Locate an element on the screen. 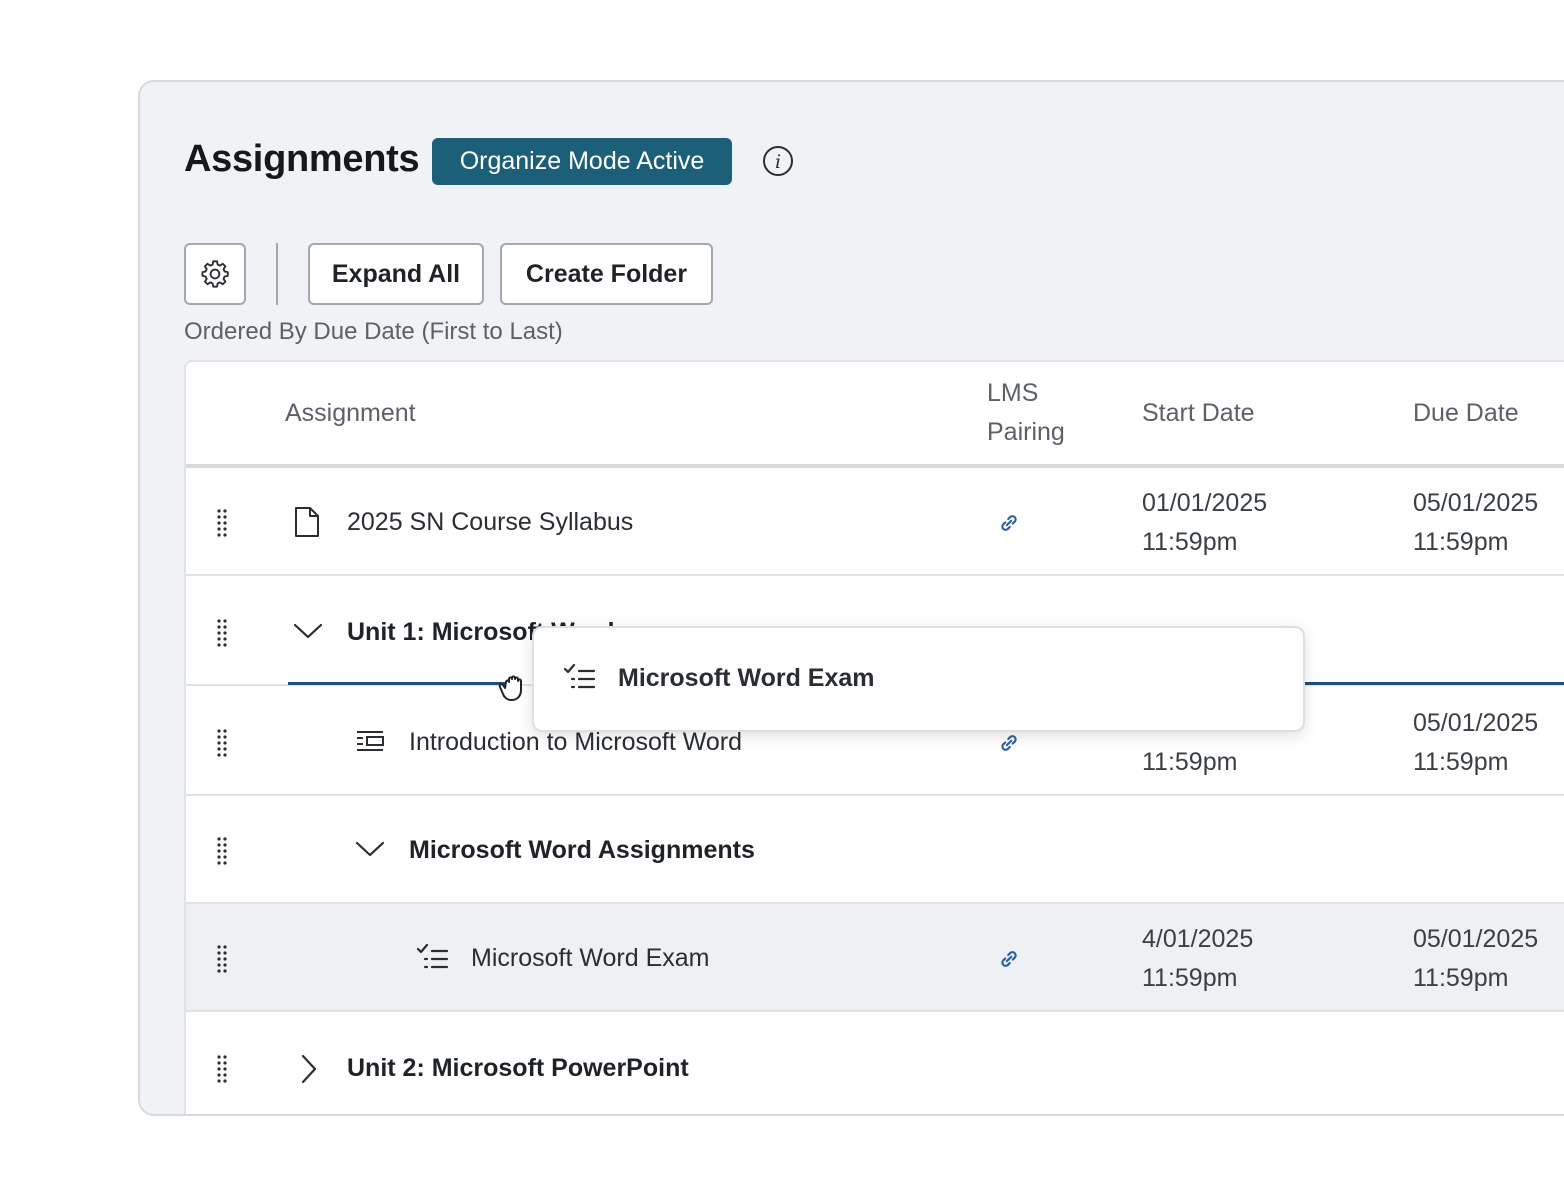 This screenshot has height=1196, width=1564. column-lms-line2: Pairing is located at coordinates (1026, 432).